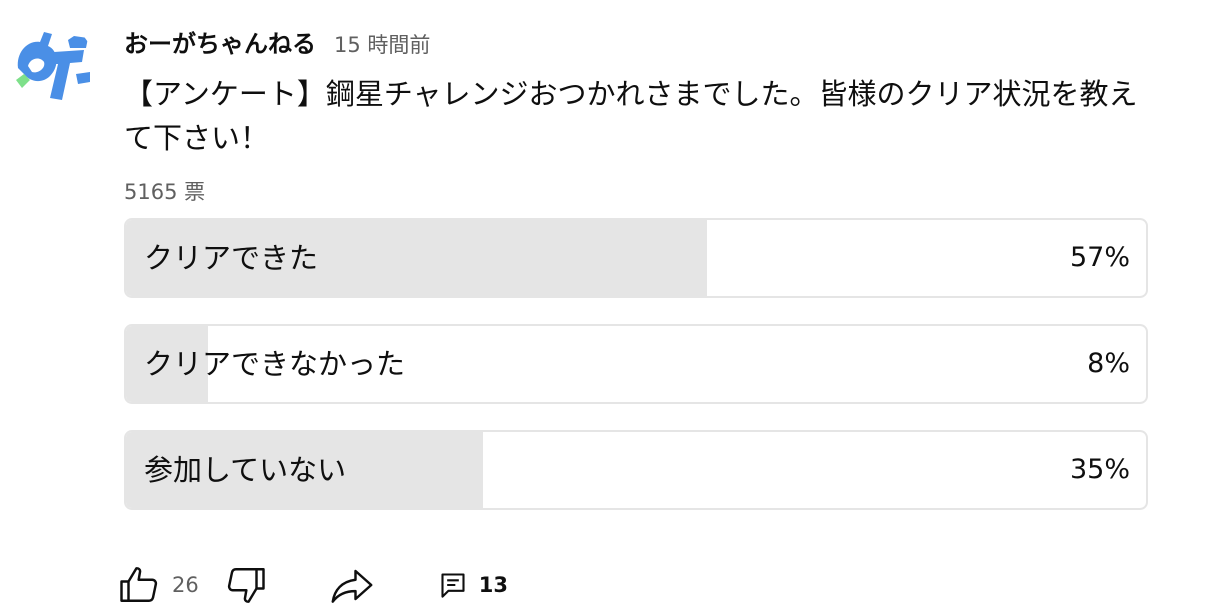 This screenshot has width=1224, height=614. What do you see at coordinates (1099, 469) in the screenshot?
I see `poll-option-percent: 35%` at bounding box center [1099, 469].